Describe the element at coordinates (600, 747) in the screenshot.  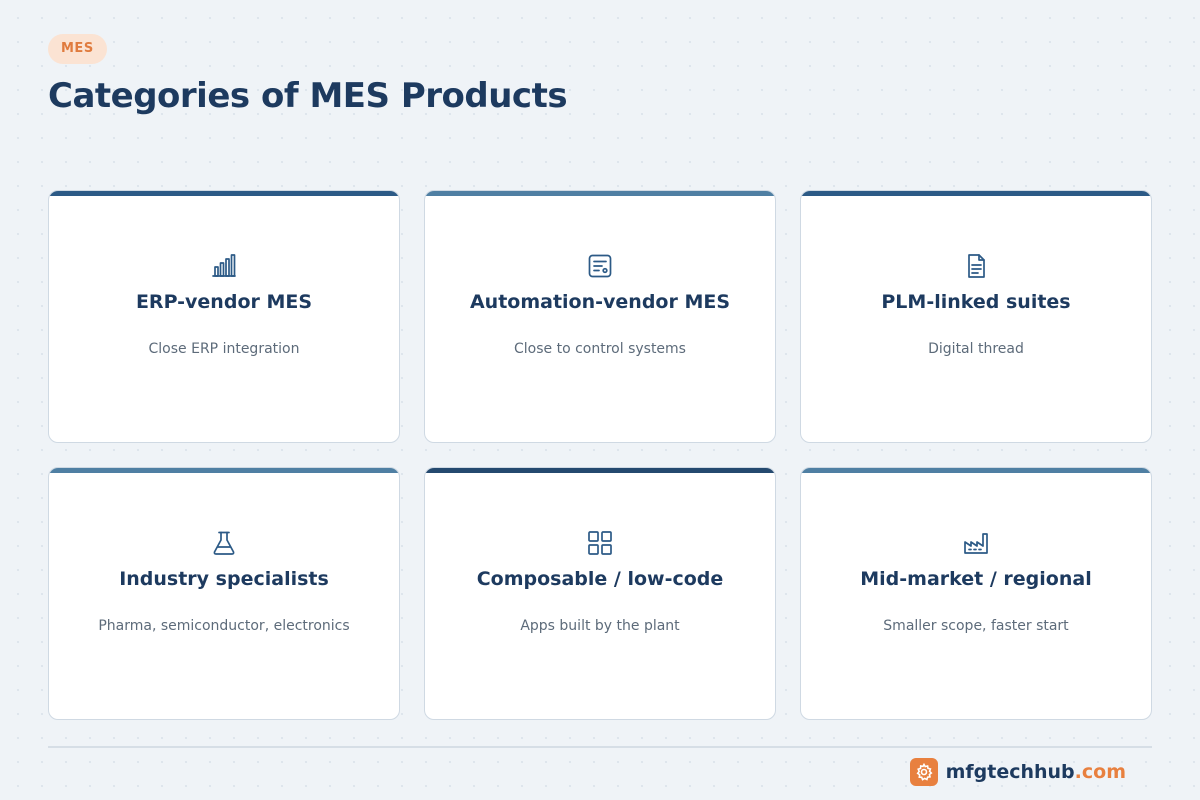
I see `footer-divider` at that location.